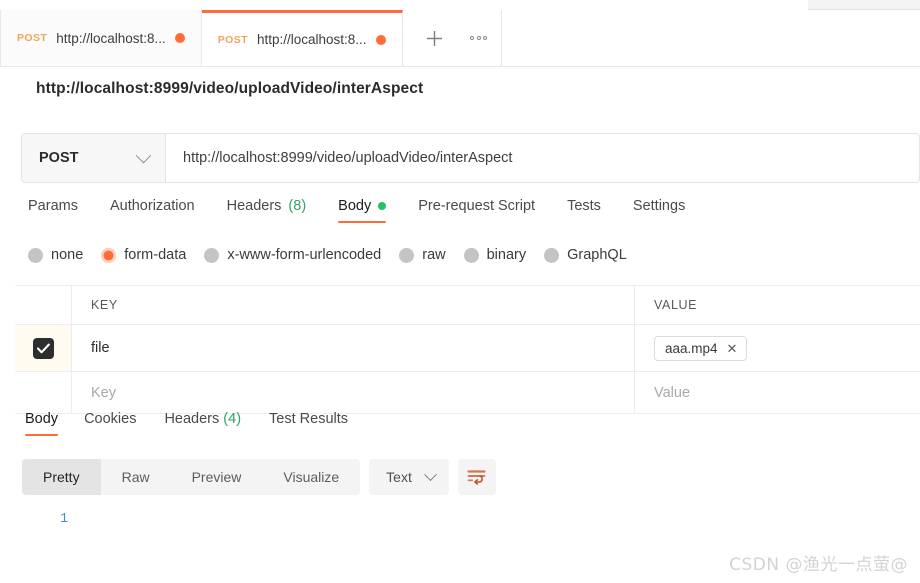  What do you see at coordinates (818, 565) in the screenshot?
I see `watermark: CSDN @渔光一点萤@` at bounding box center [818, 565].